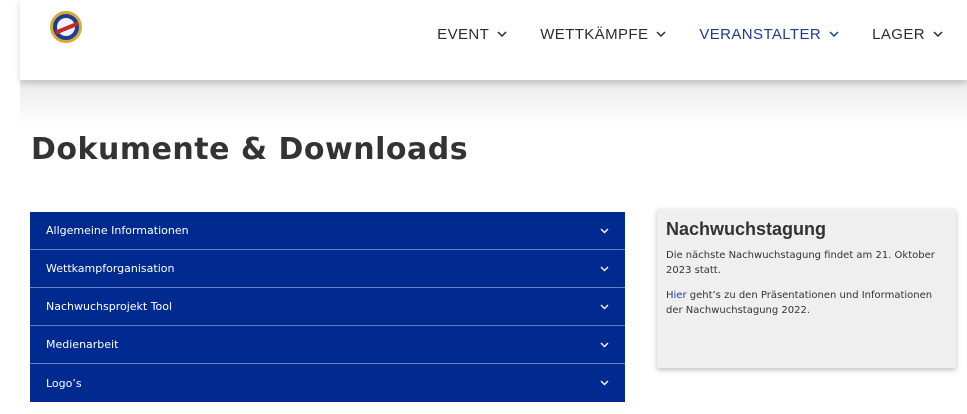 The height and width of the screenshot is (414, 967). I want to click on accordion-item-logos: Logo’s, so click(327, 383).